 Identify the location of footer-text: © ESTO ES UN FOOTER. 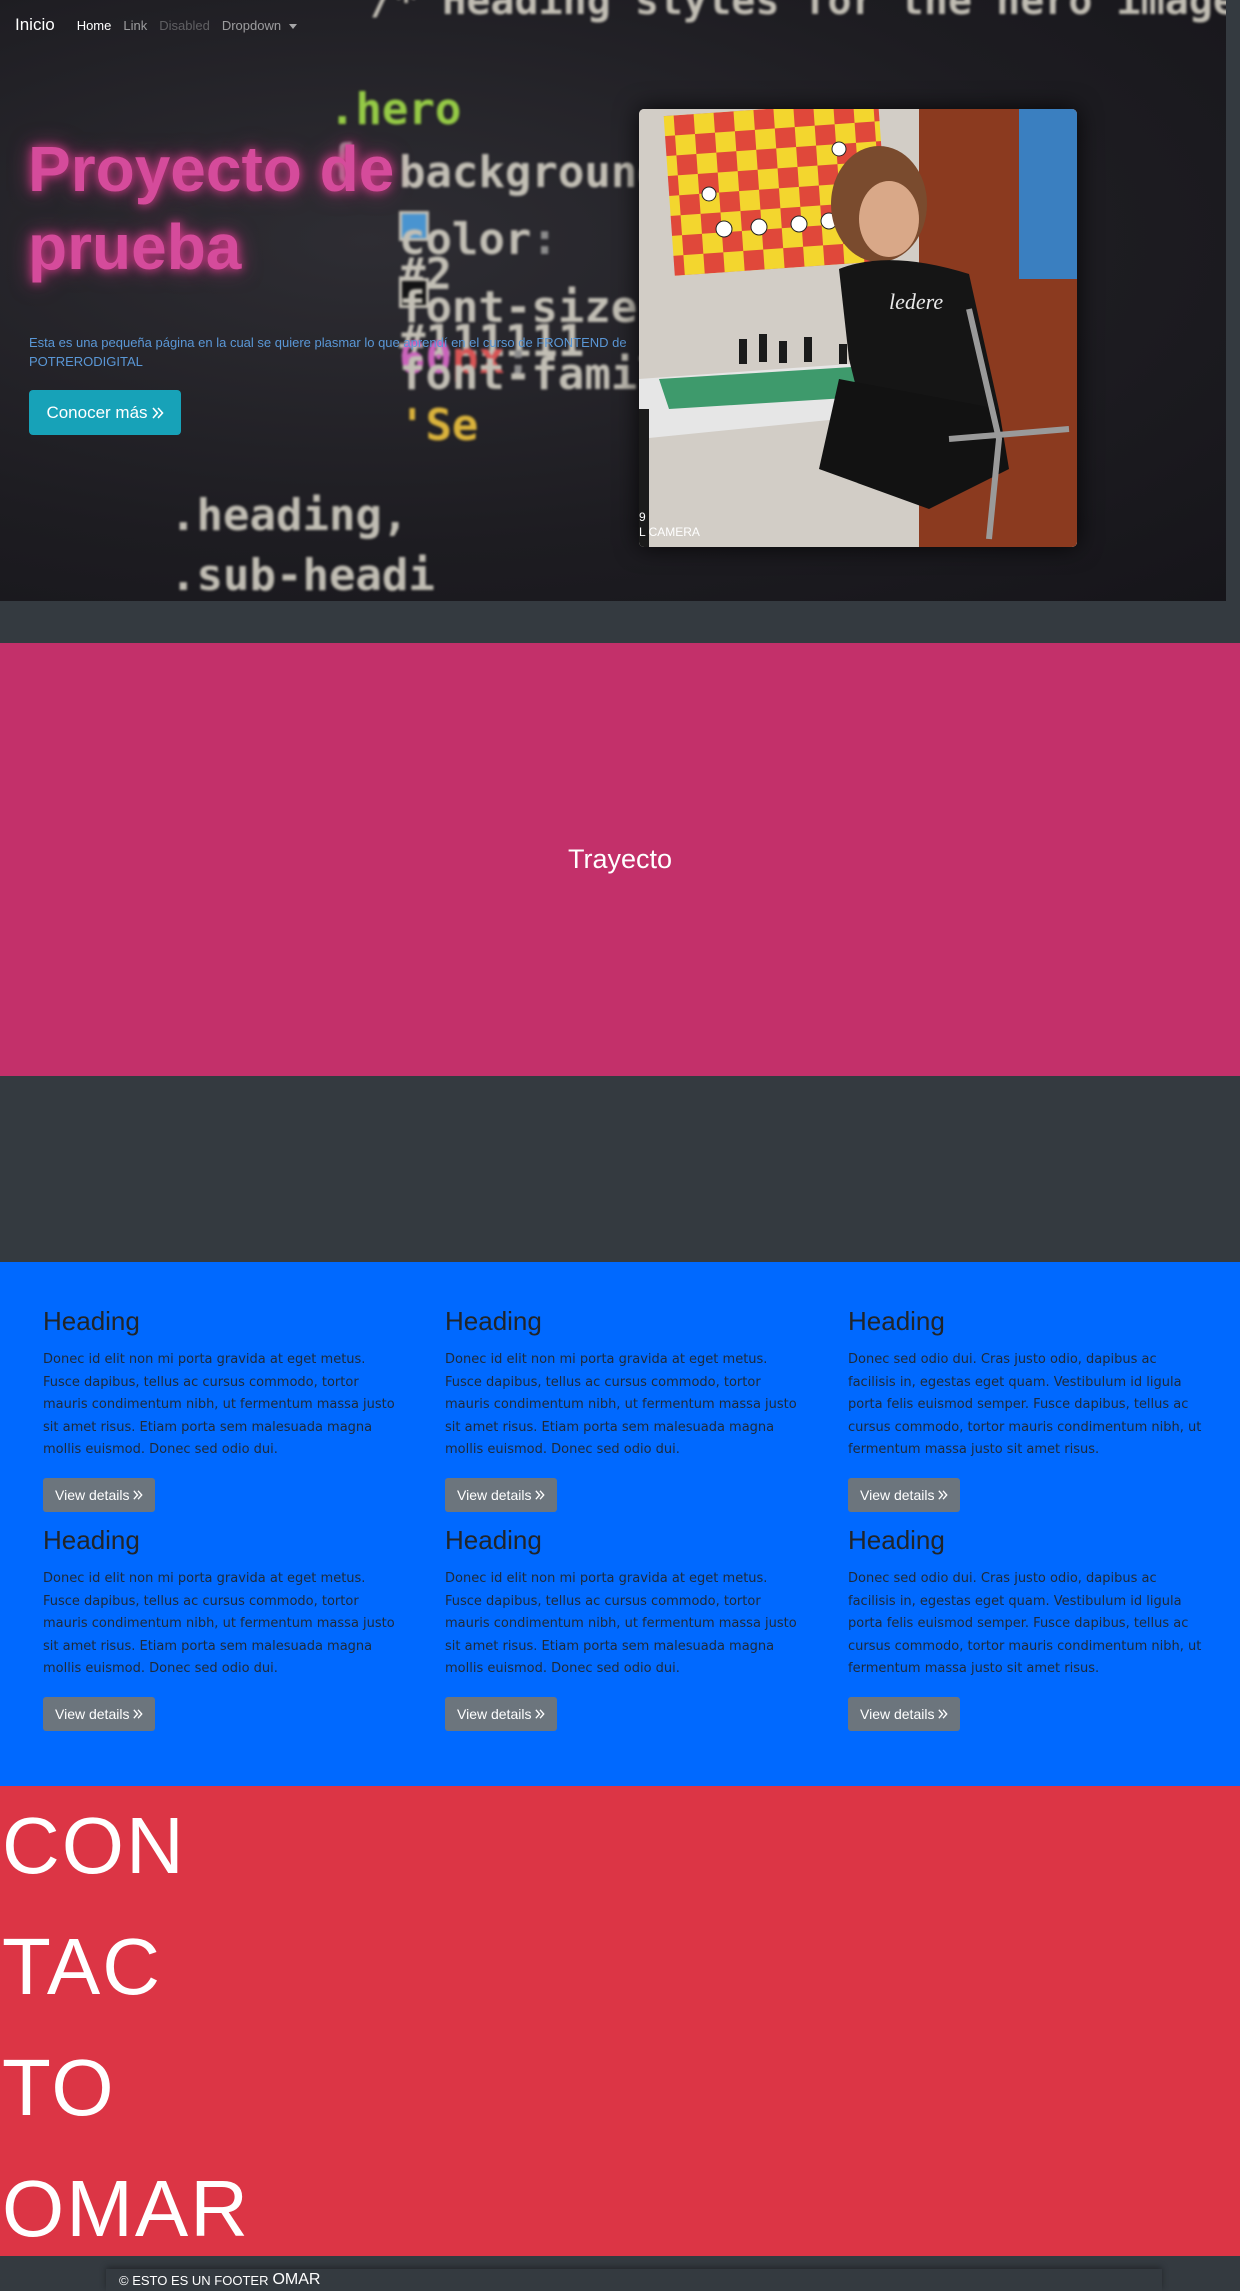
(194, 2280).